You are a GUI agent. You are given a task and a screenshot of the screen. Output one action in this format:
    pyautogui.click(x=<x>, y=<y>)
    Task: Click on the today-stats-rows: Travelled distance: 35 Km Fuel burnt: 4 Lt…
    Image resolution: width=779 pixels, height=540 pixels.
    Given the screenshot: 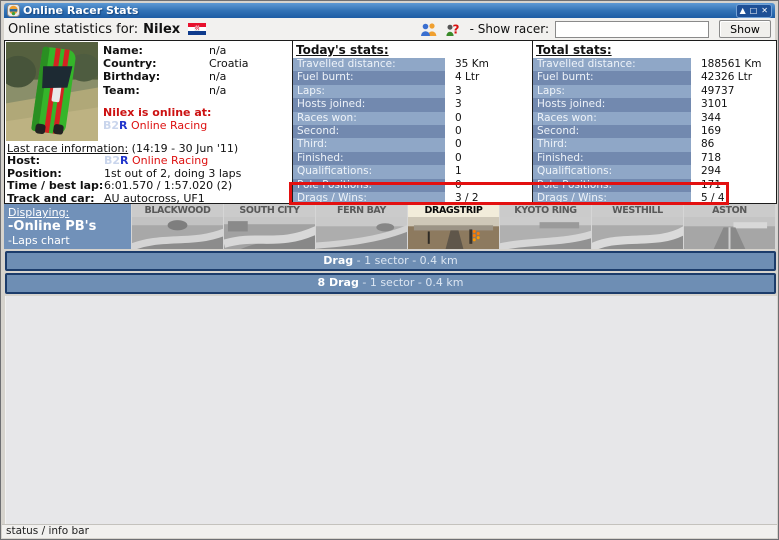 What is the action you would take?
    pyautogui.click(x=412, y=130)
    